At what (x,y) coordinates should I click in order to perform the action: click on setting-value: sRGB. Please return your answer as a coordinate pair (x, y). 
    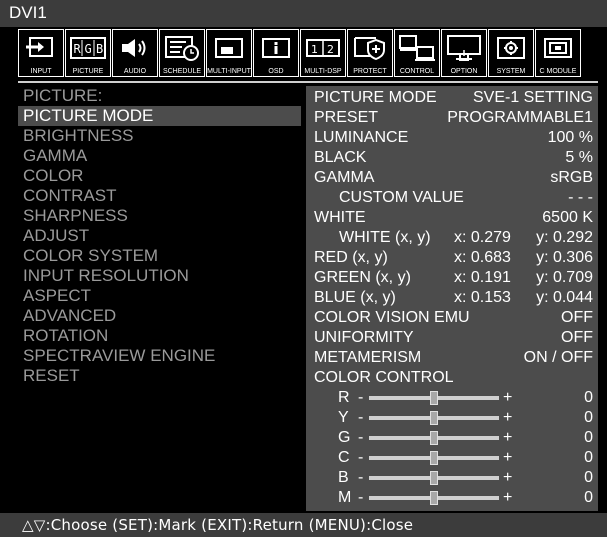
    Looking at the image, I should click on (571, 177).